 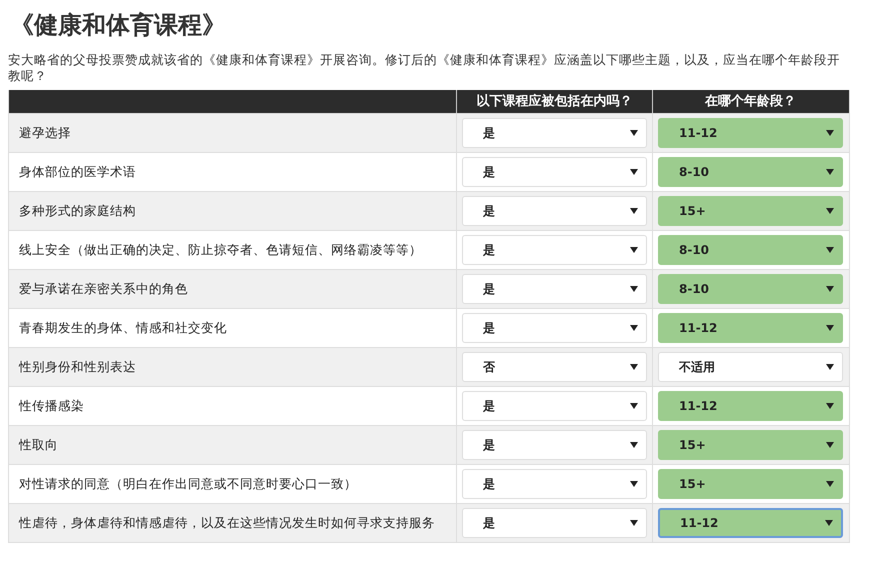 I want to click on page-title: 《健康和体育课程》, so click(x=118, y=25).